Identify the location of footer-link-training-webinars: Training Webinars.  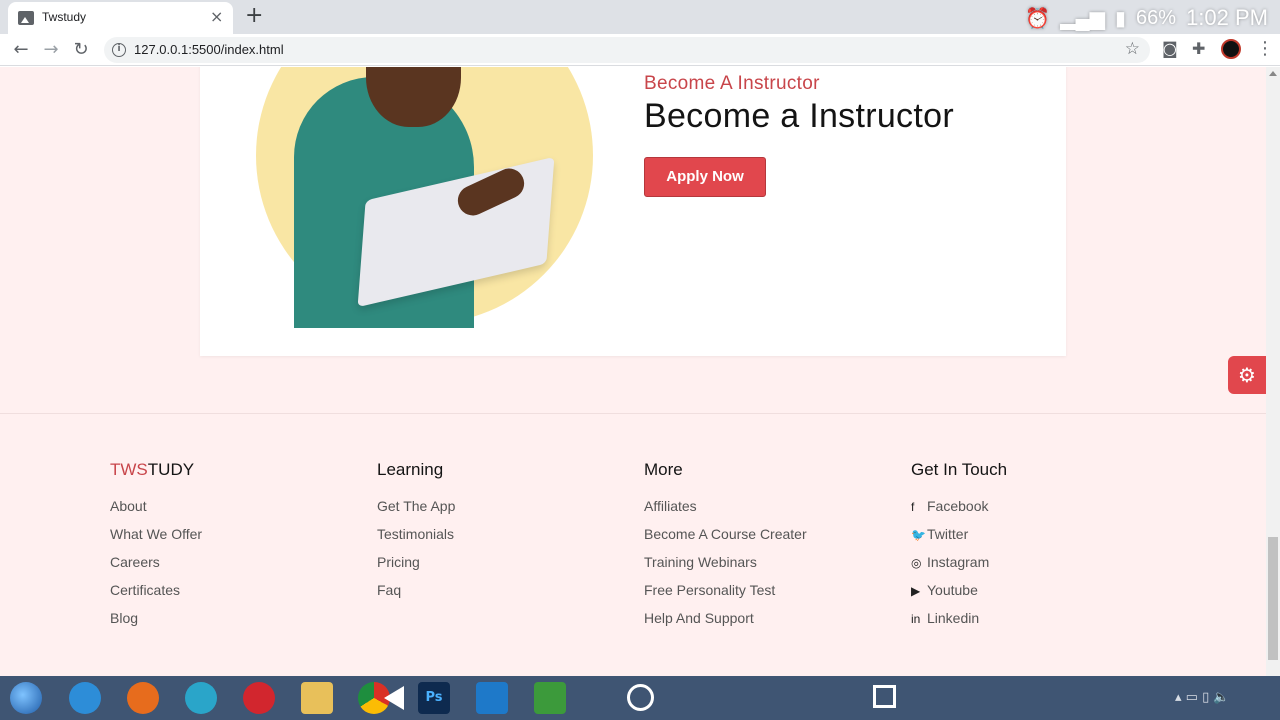
(725, 568).